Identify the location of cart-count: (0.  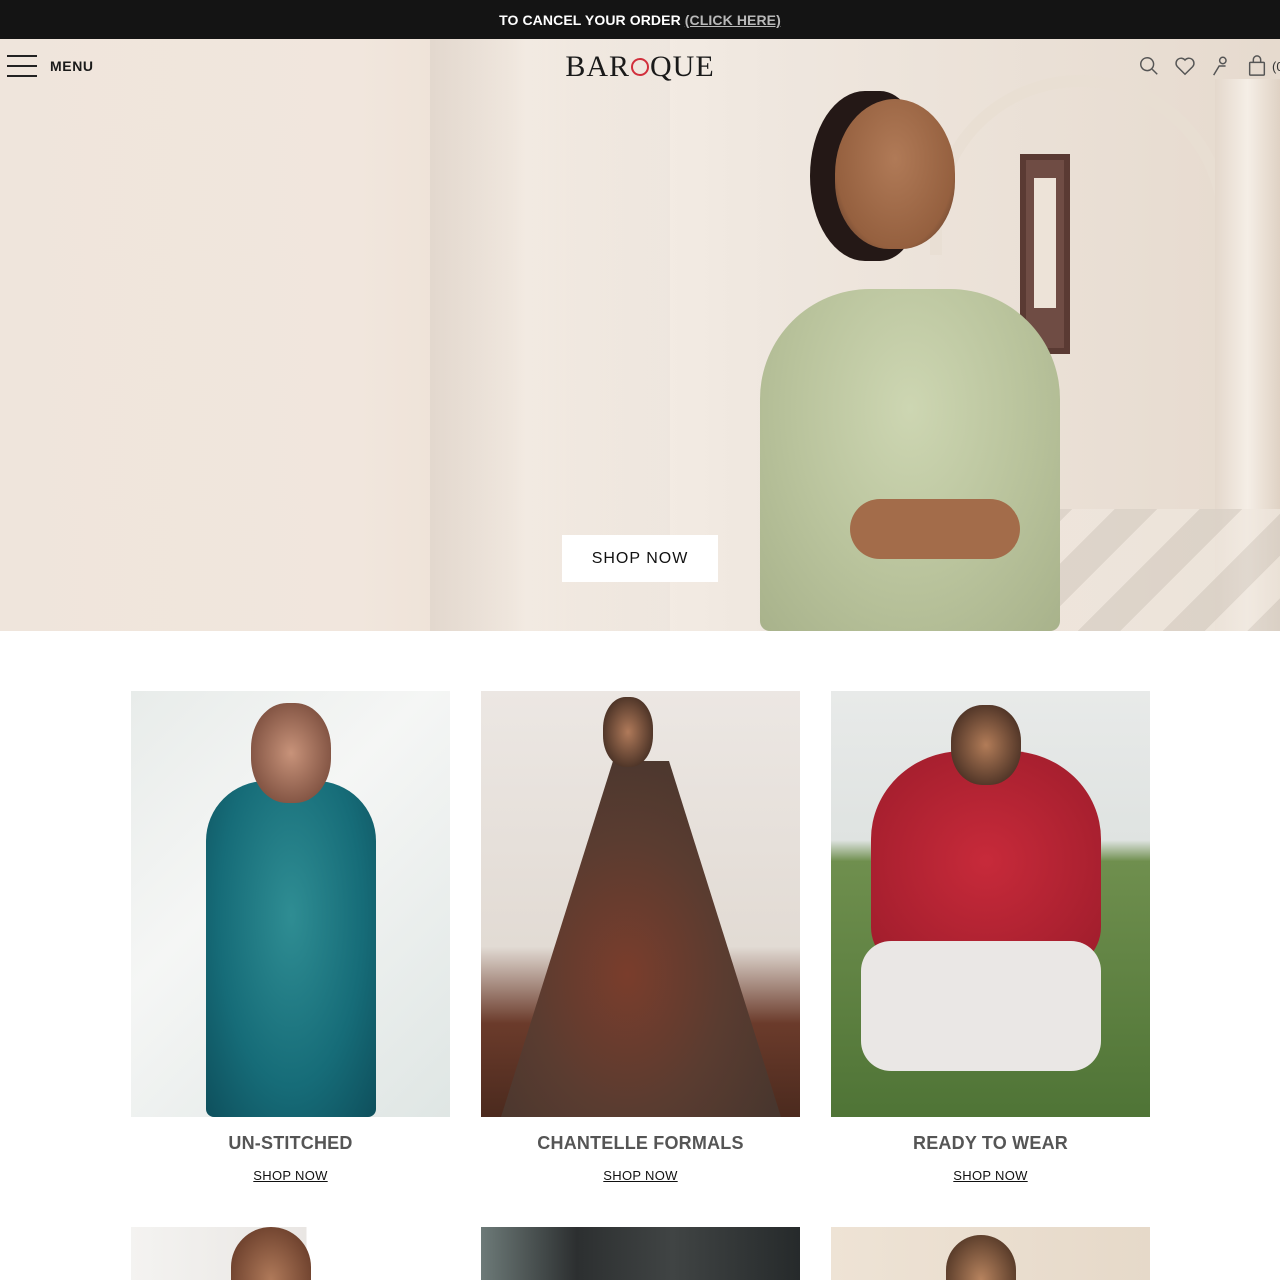
(1276, 66).